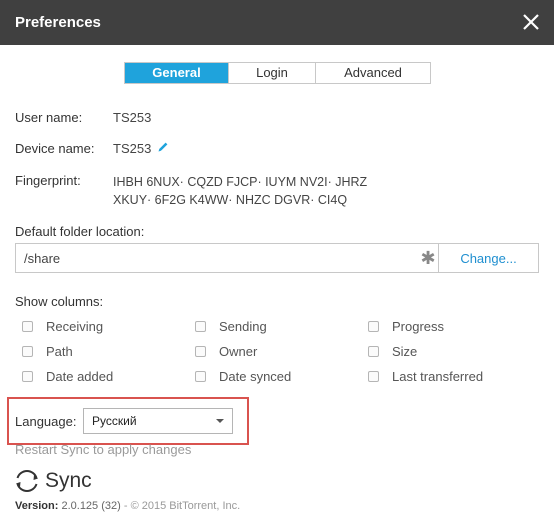 The image size is (554, 530). Describe the element at coordinates (55, 148) in the screenshot. I see `device-name-label: Device name:` at that location.